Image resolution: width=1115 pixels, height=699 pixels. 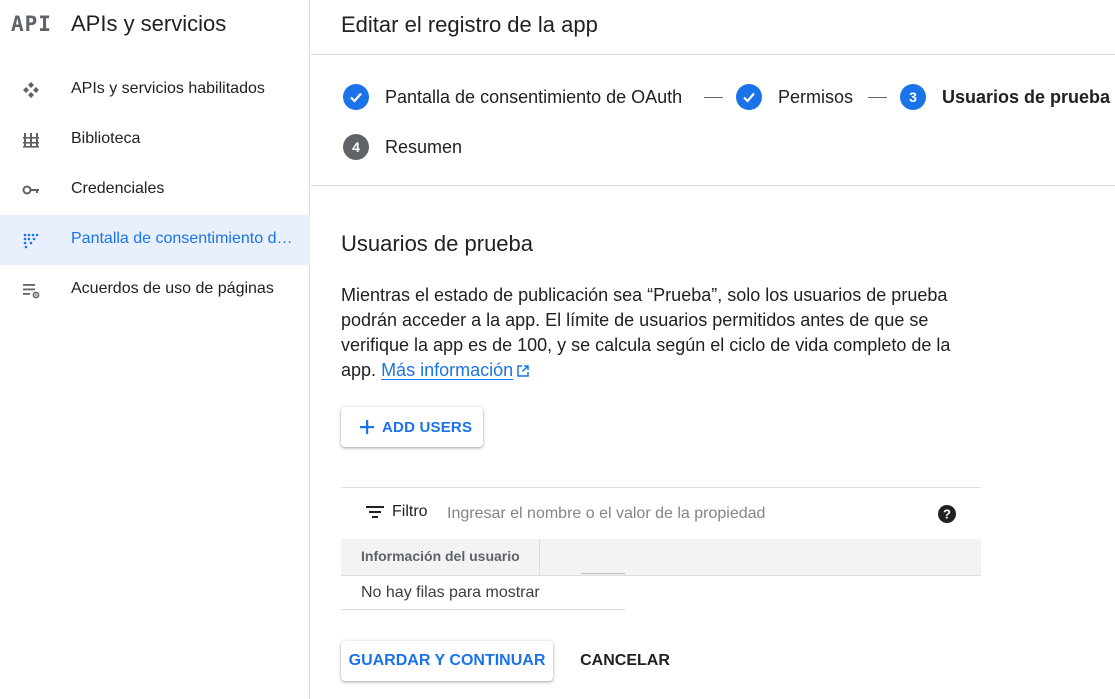 I want to click on sidebar-item-oauth-consent: Pantalla de consentimiento de OAuth, so click(x=155, y=240).